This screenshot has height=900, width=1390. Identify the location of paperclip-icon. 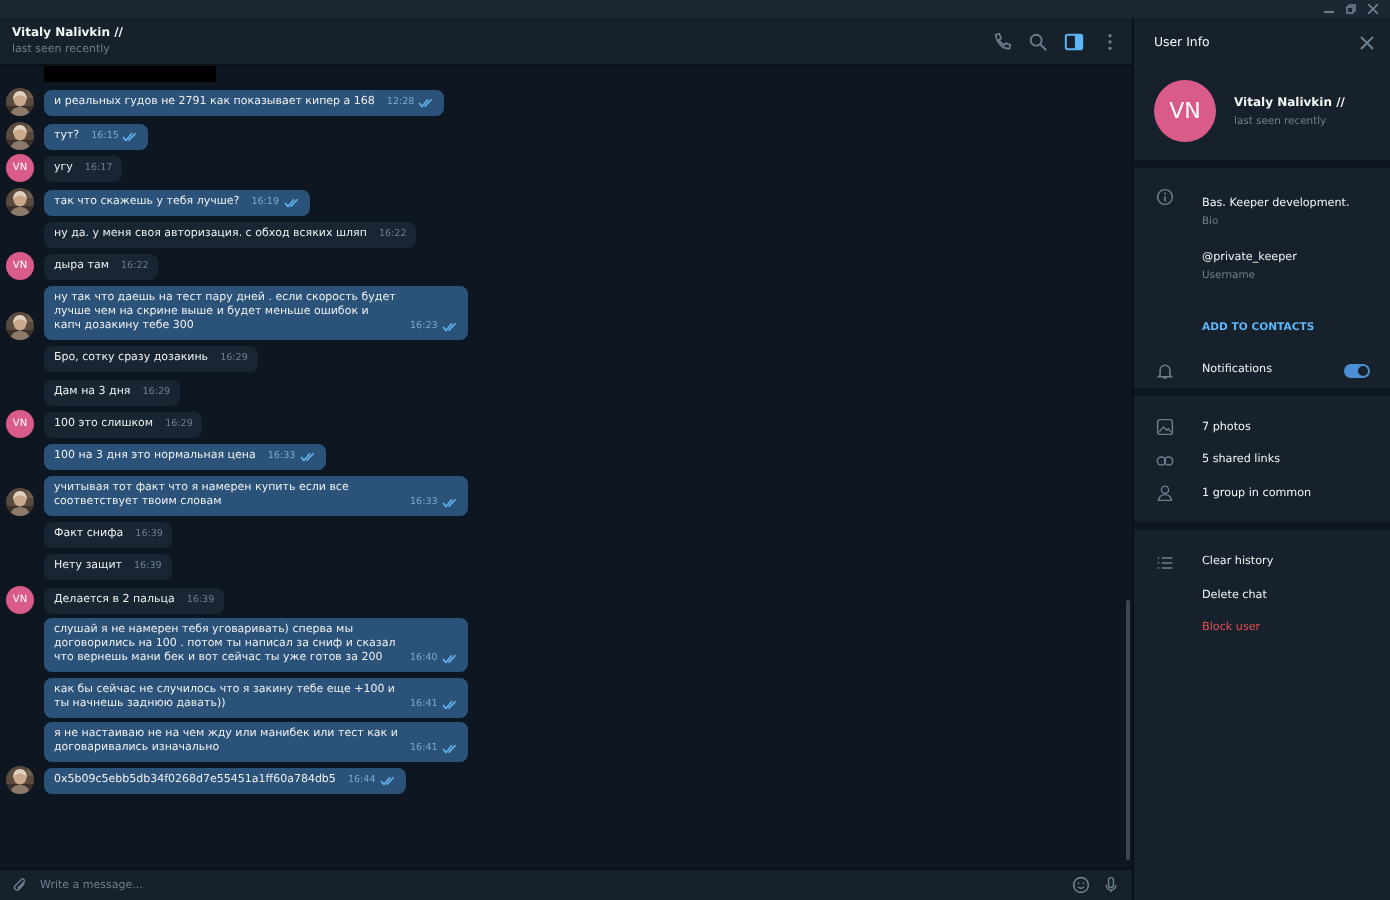
(20, 885).